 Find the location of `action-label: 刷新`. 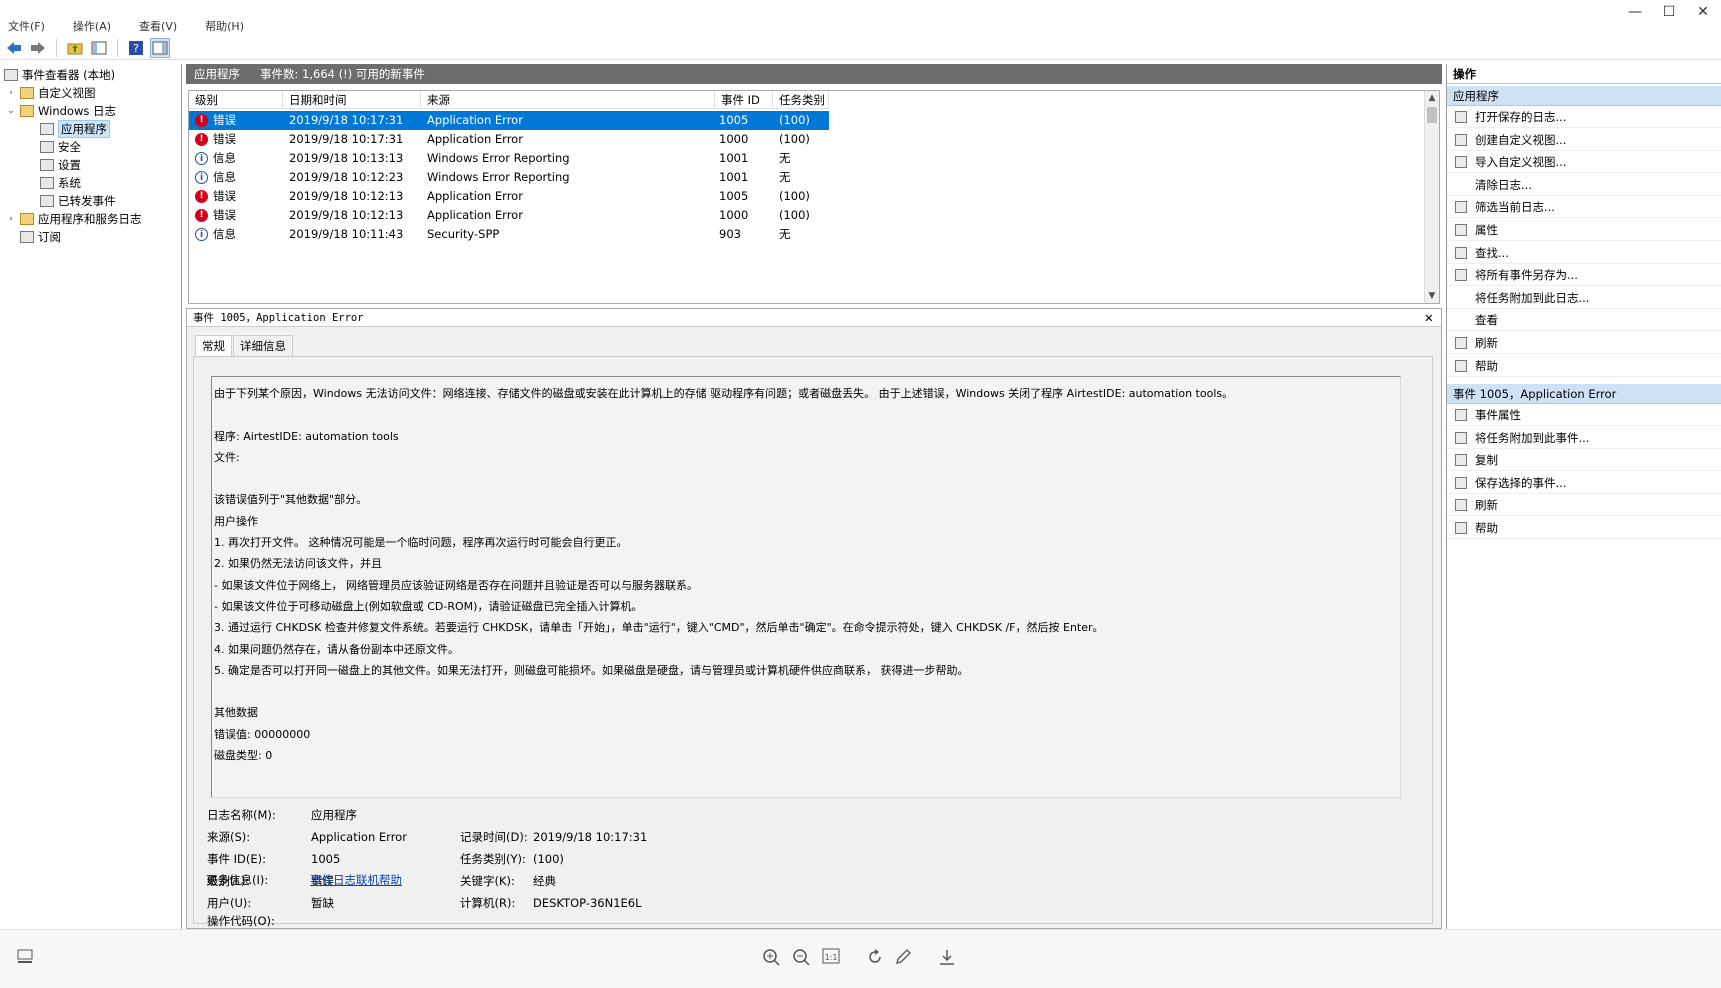

action-label: 刷新 is located at coordinates (1486, 343).